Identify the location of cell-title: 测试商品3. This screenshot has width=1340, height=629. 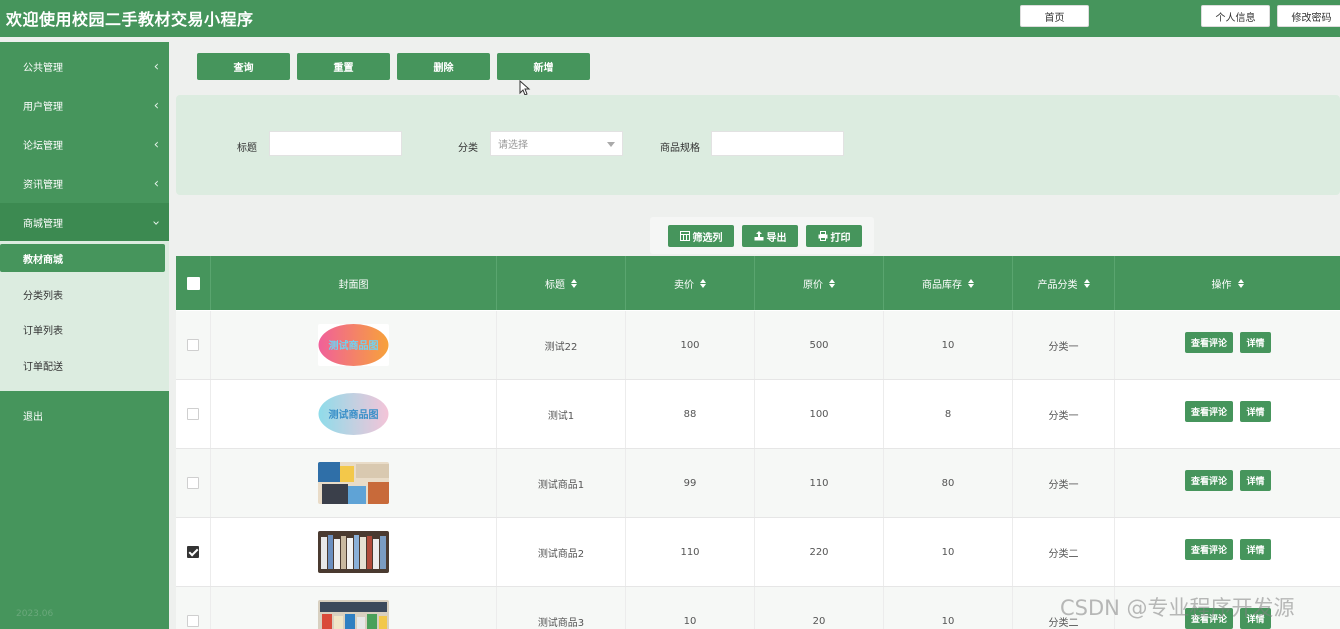
(561, 608).